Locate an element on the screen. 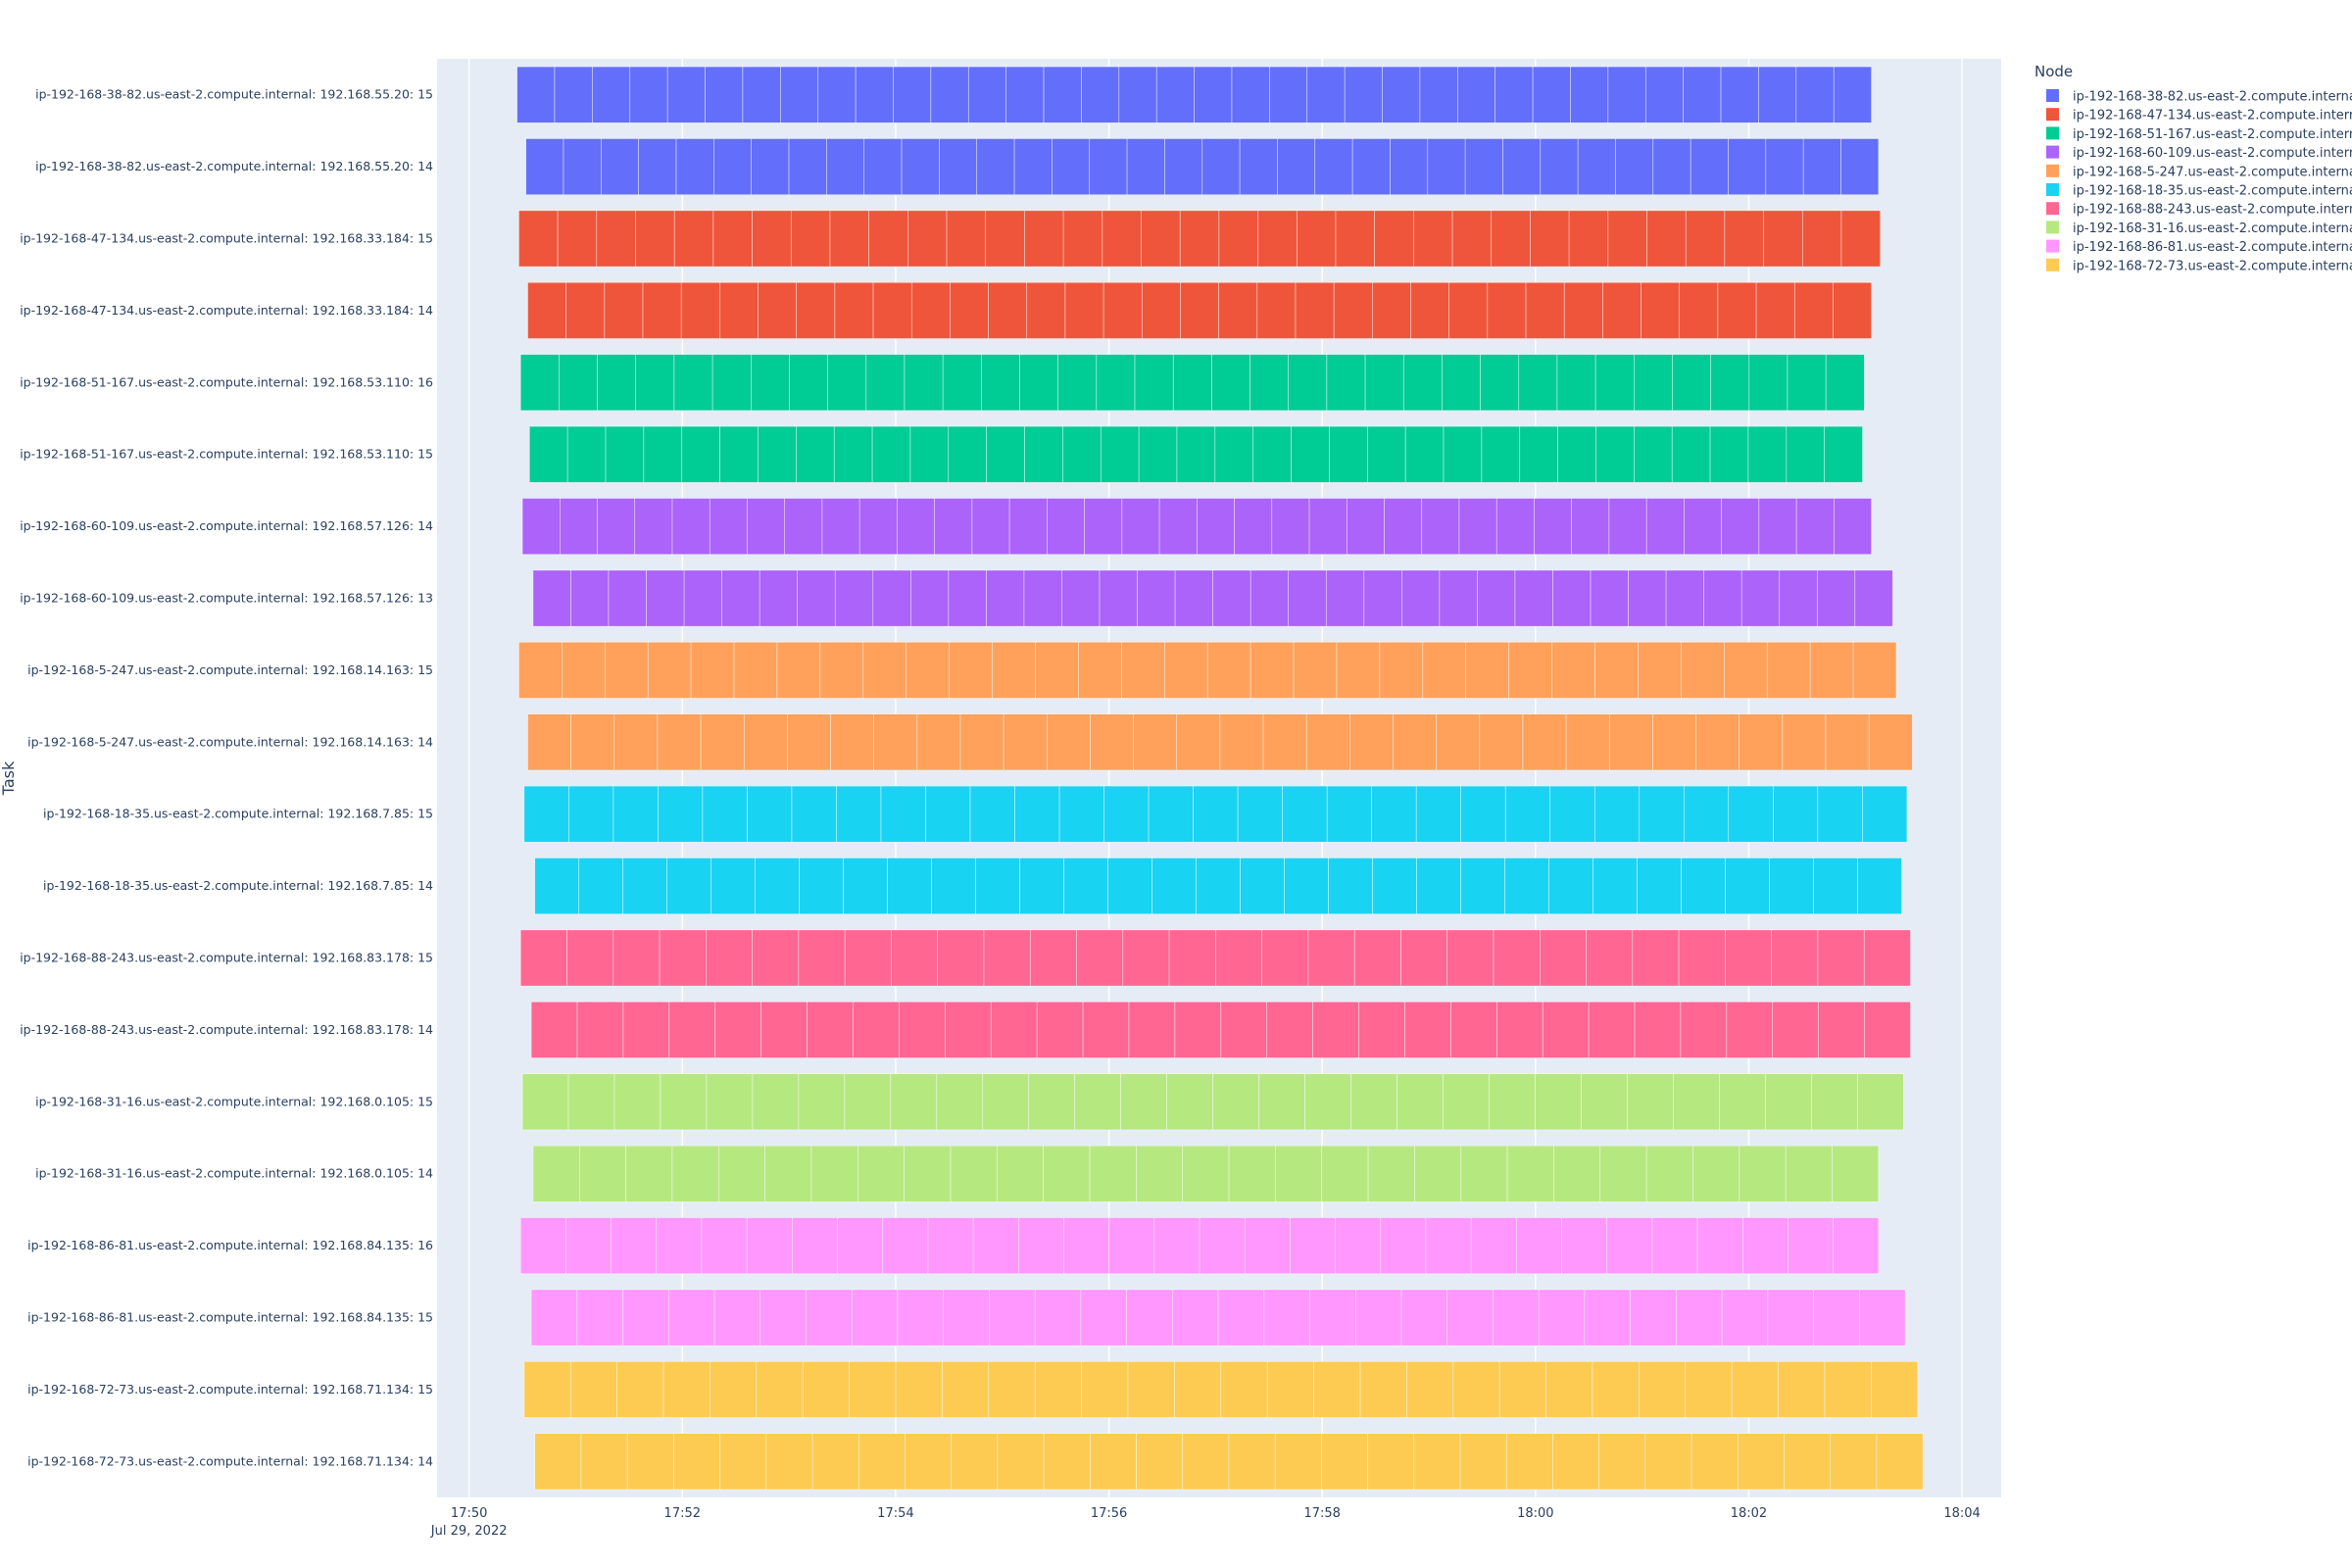 This screenshot has width=2352, height=1568. task-bar is located at coordinates (1206, 1173).